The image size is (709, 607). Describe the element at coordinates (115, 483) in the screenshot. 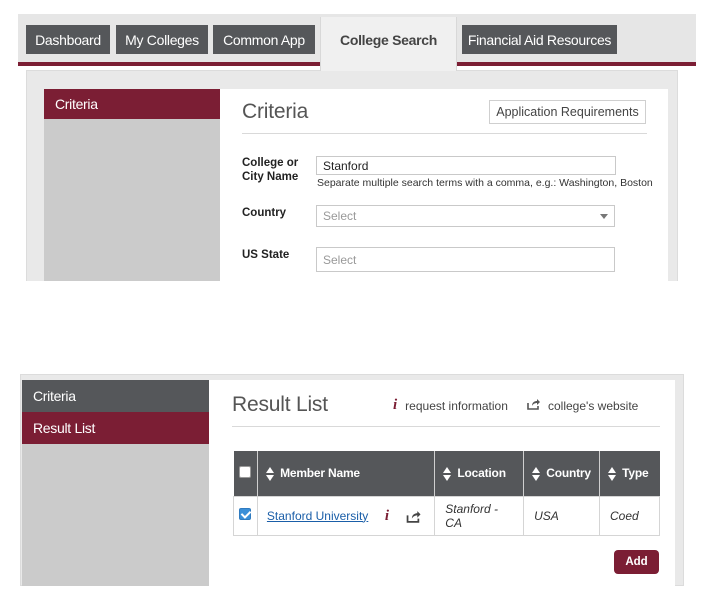

I see `result-sidebar: Criteria Result List` at that location.